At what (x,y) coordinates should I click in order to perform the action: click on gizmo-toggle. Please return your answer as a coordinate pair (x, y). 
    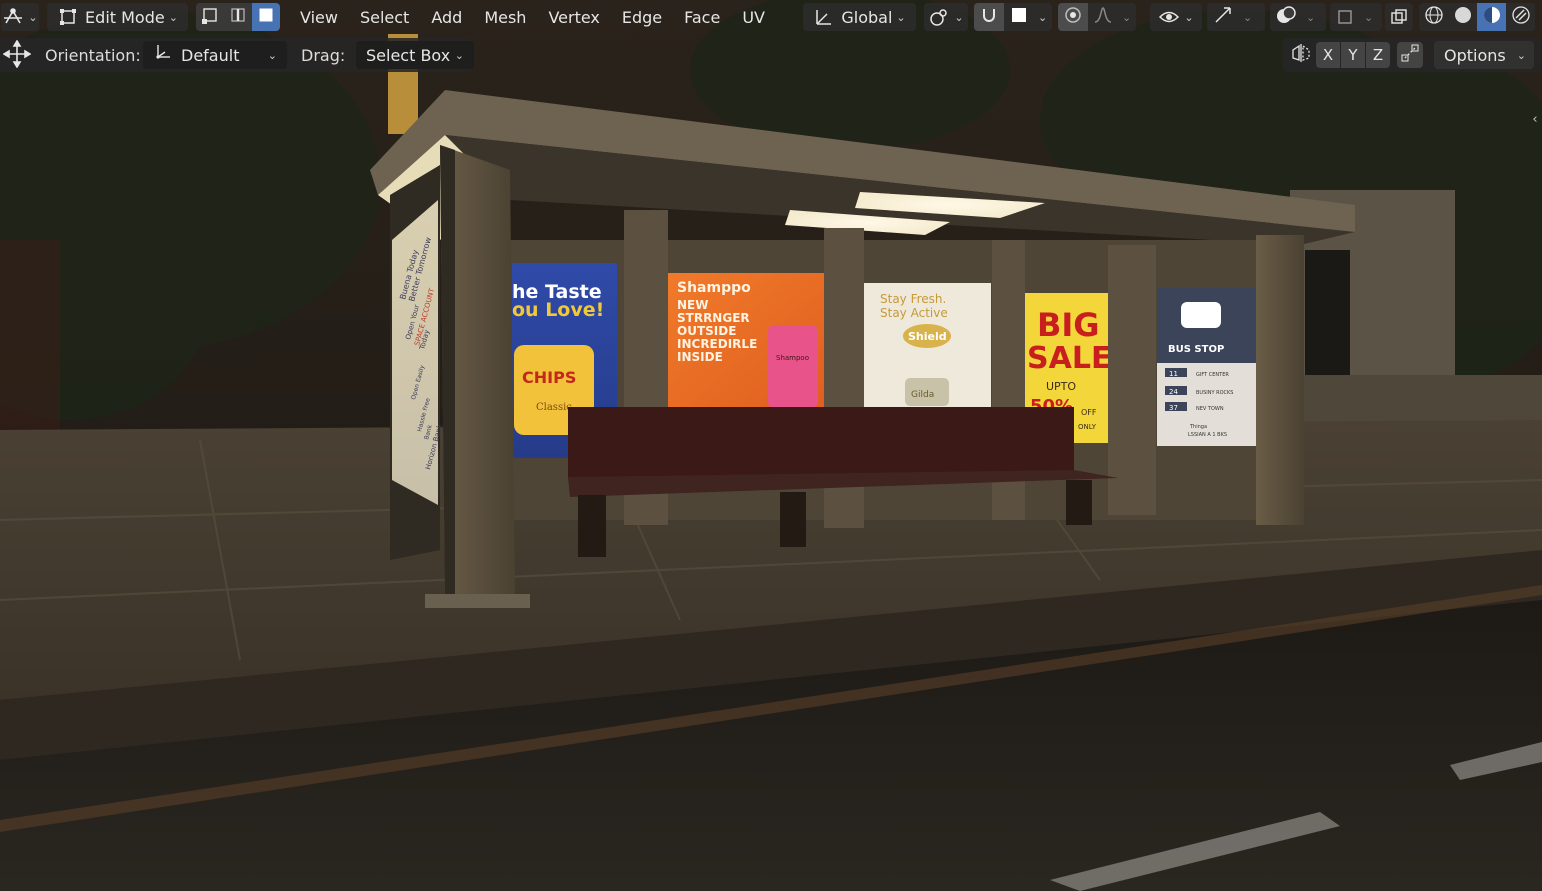
    Looking at the image, I should click on (1223, 17).